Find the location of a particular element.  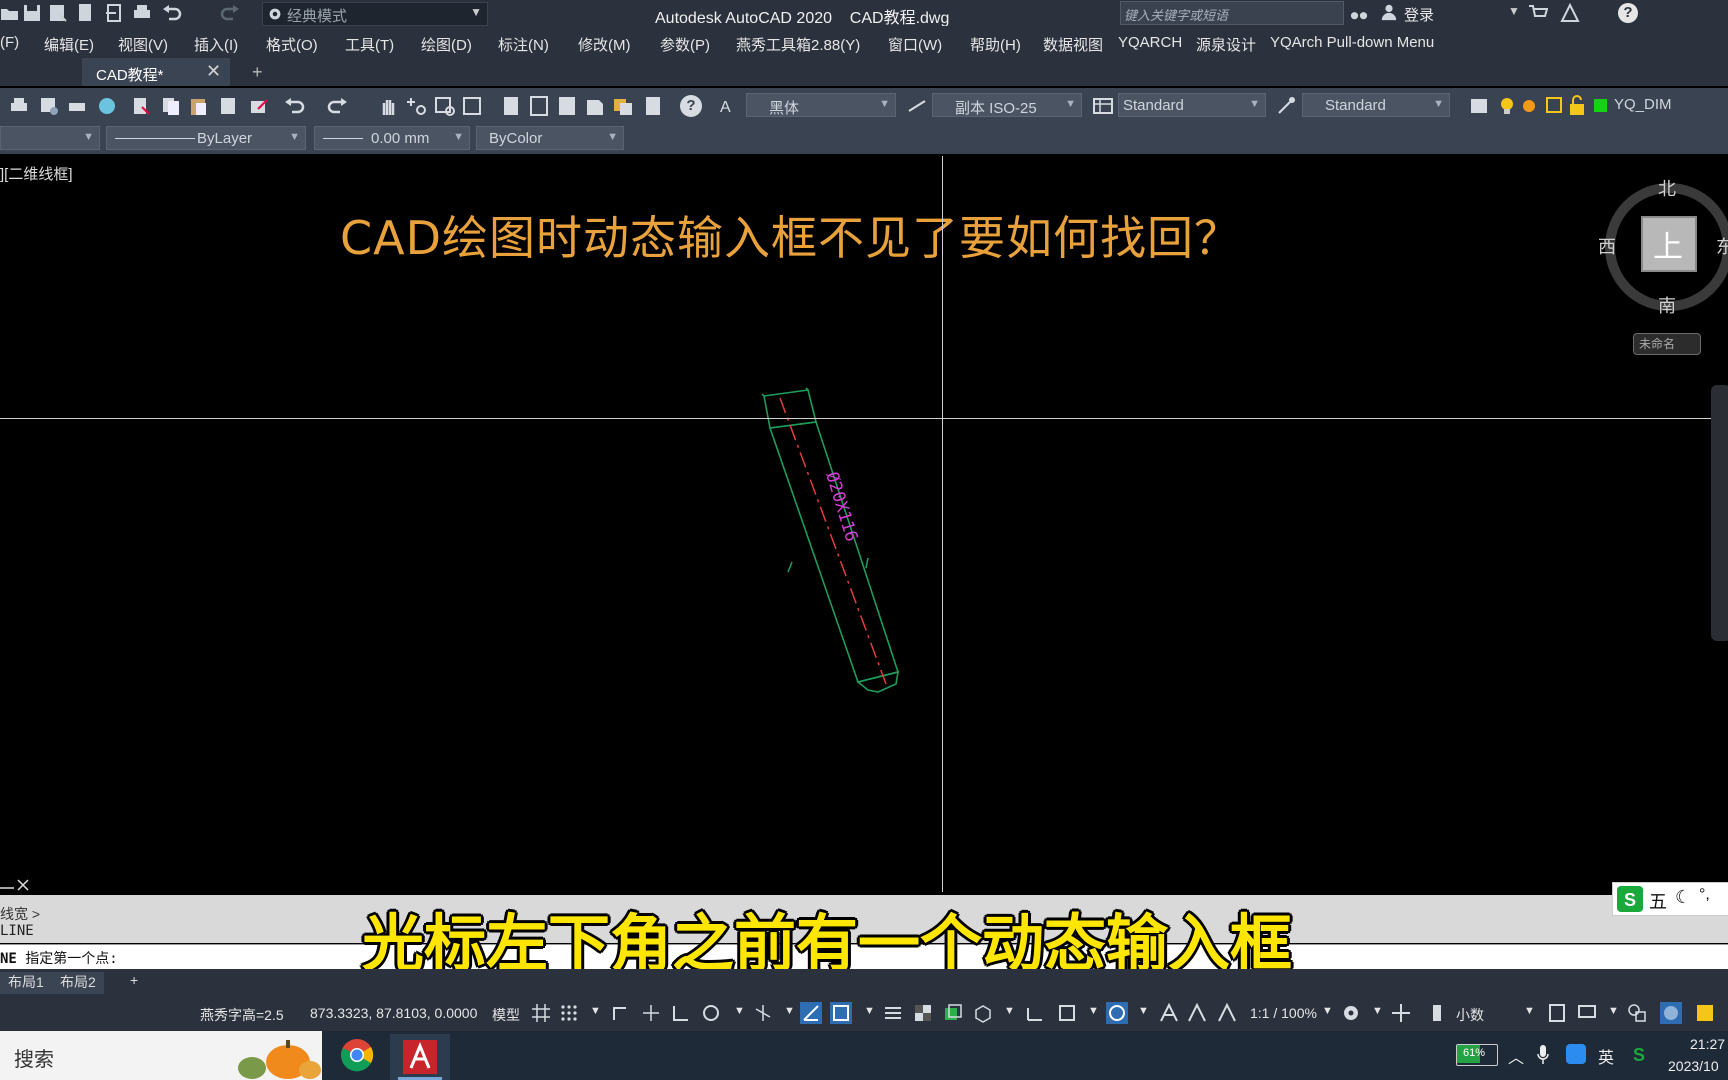

sun-icon is located at coordinates (1529, 106).